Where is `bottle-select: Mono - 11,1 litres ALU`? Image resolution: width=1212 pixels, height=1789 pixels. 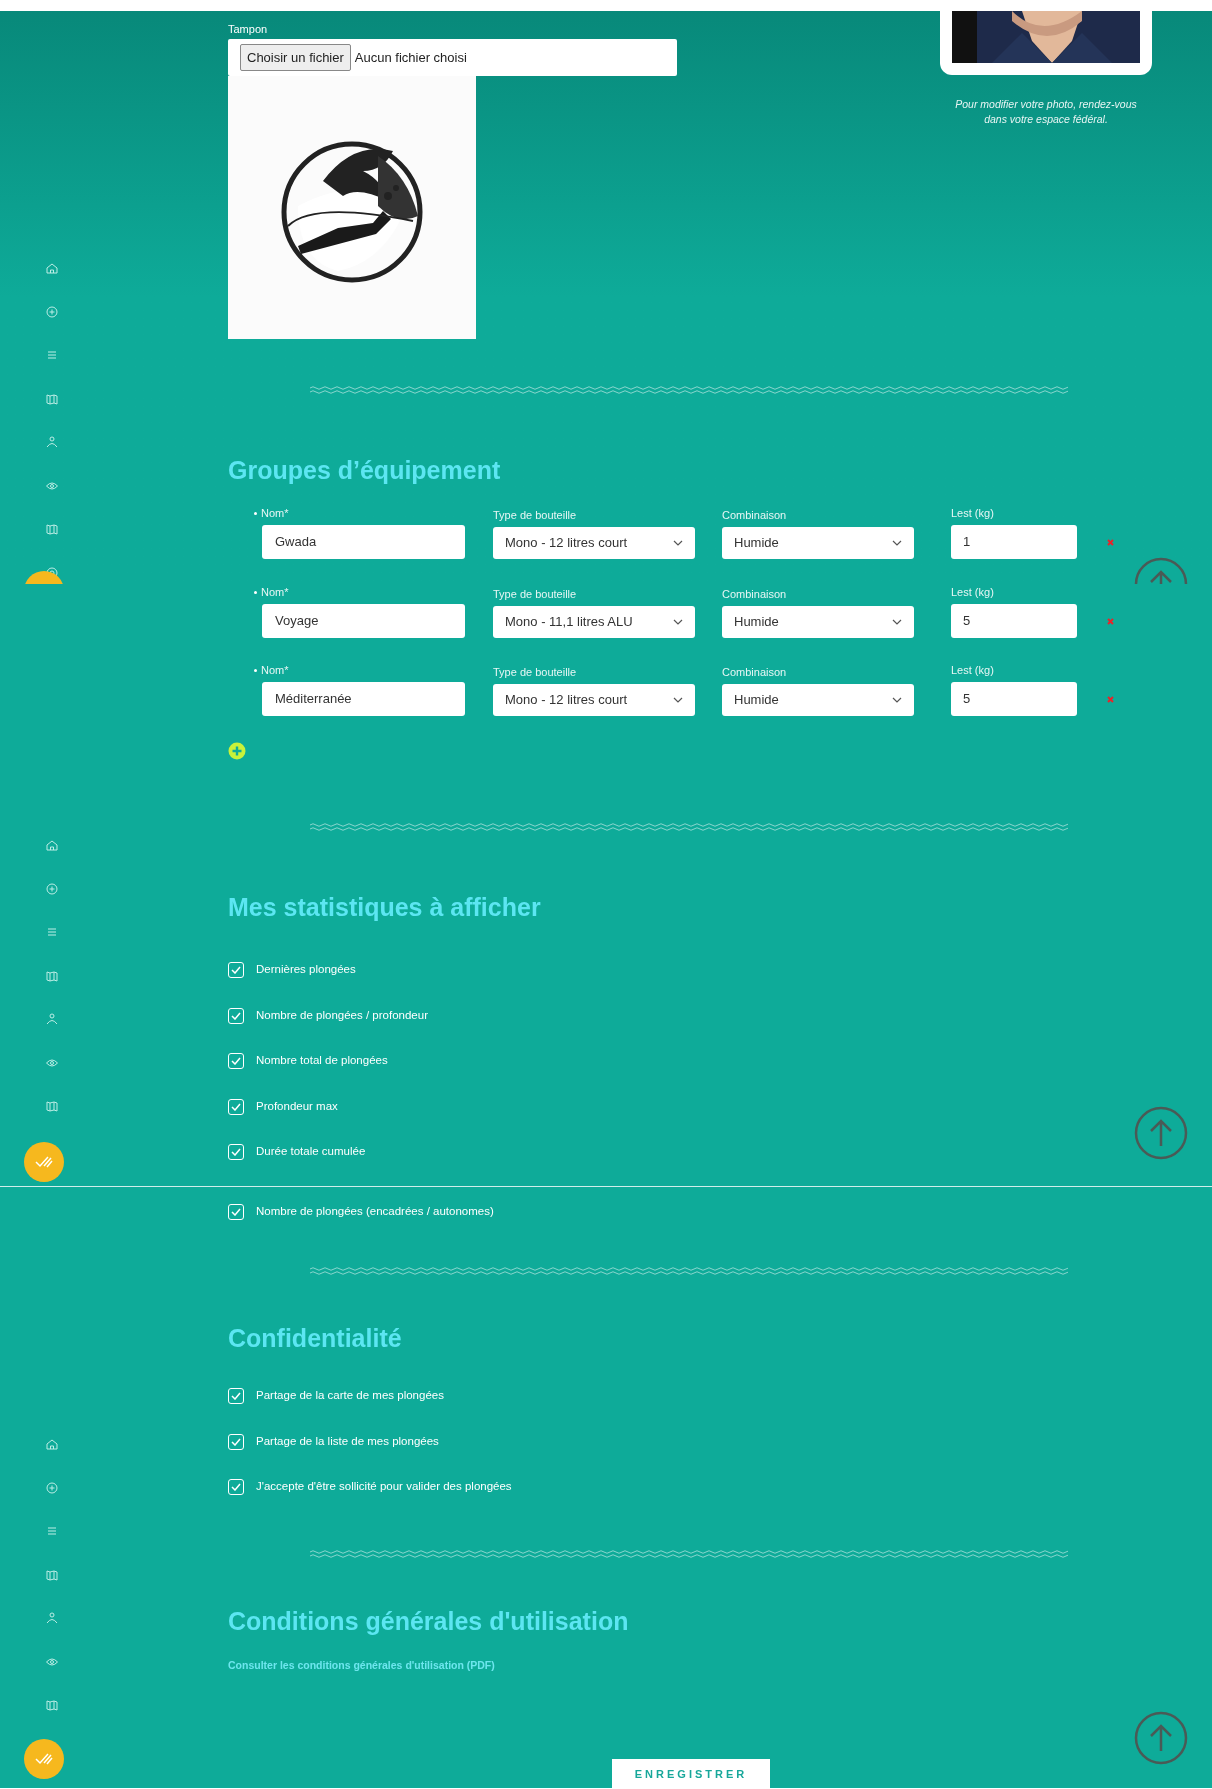
bottle-select: Mono - 11,1 litres ALU is located at coordinates (594, 622).